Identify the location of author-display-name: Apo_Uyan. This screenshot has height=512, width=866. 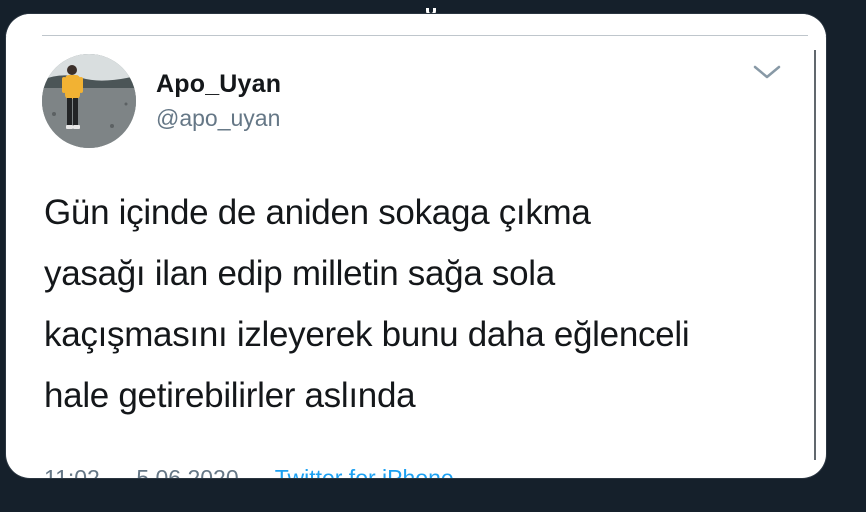
(218, 84).